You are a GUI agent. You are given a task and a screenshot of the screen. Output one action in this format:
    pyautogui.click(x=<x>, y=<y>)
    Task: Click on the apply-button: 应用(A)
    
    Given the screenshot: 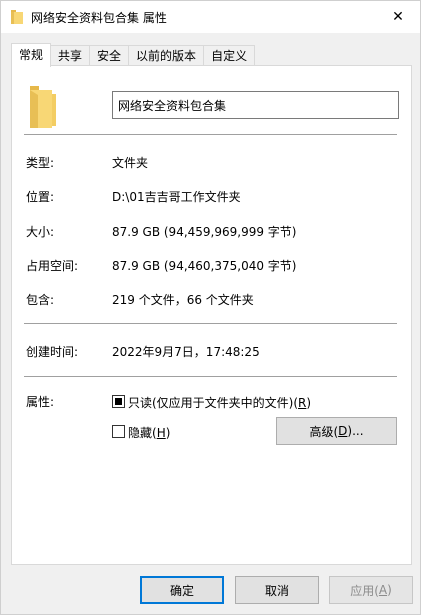 What is the action you would take?
    pyautogui.click(x=371, y=590)
    